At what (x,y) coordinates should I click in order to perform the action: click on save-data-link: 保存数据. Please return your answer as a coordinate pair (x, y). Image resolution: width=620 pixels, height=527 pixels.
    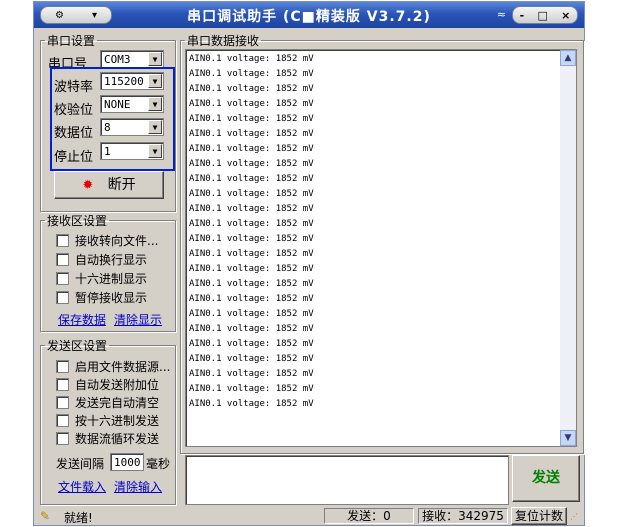
    Looking at the image, I should click on (82, 319).